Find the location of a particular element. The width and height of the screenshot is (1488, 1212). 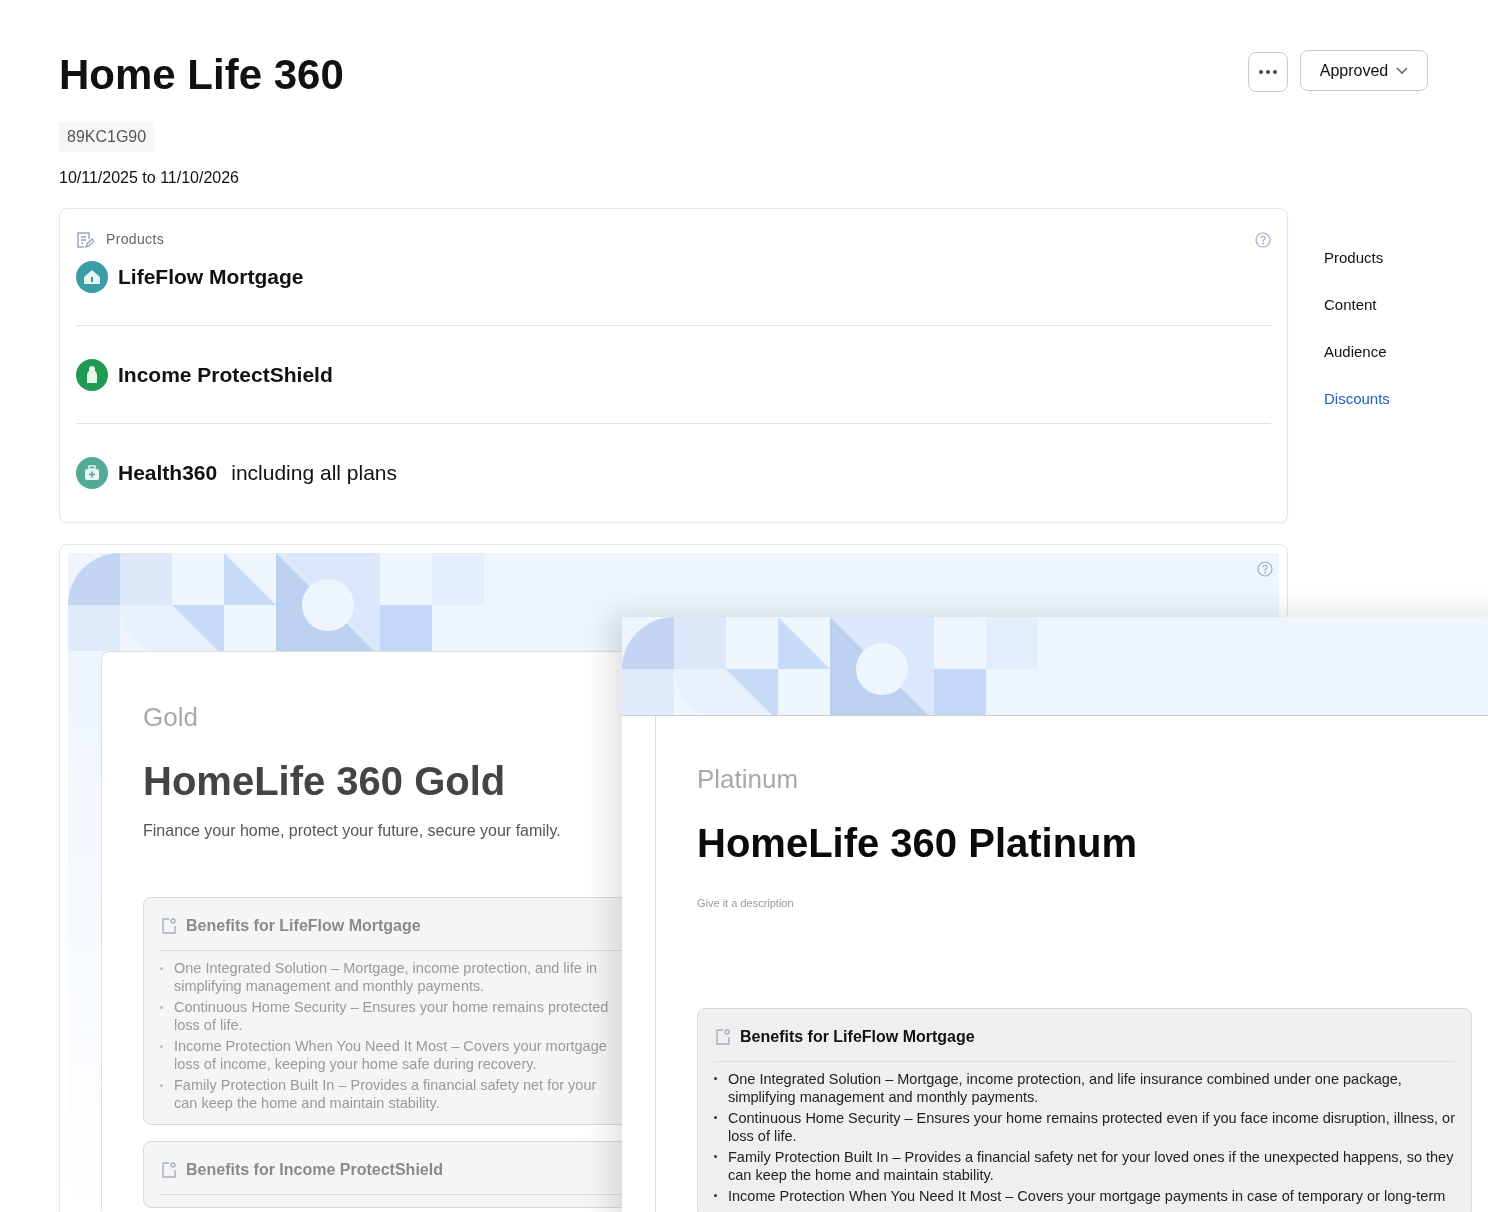

description-field: Give it a description is located at coordinates (847, 903).